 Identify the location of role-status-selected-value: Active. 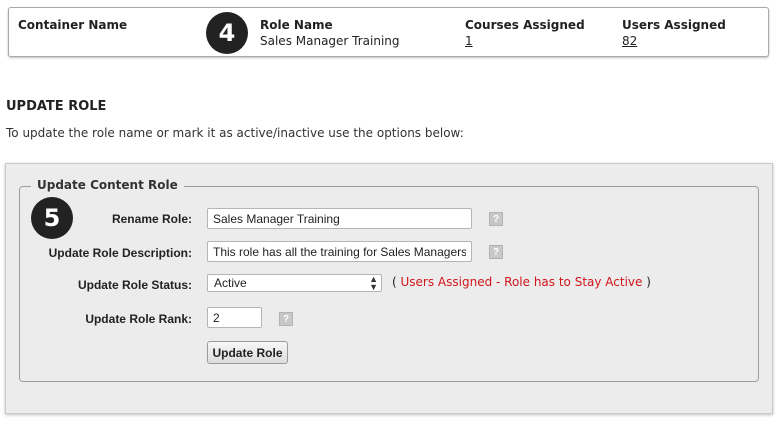
(230, 283).